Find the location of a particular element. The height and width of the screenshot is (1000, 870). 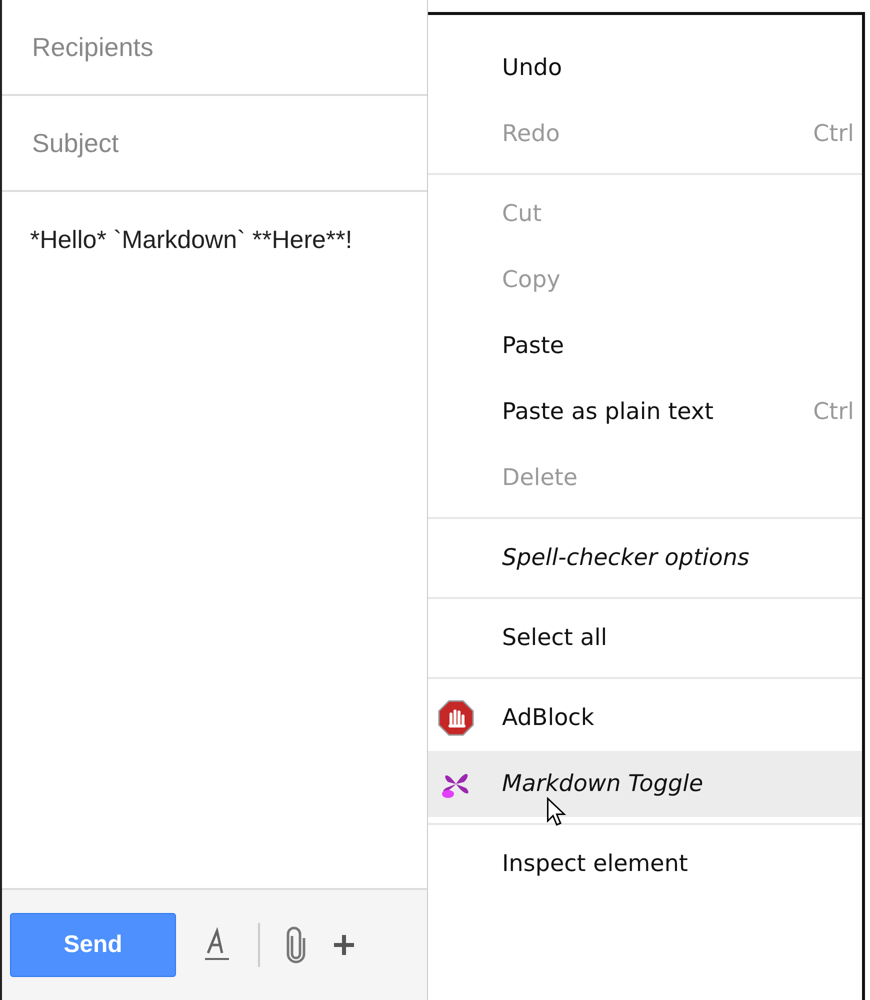

menu-item: Undo is located at coordinates (645, 68).